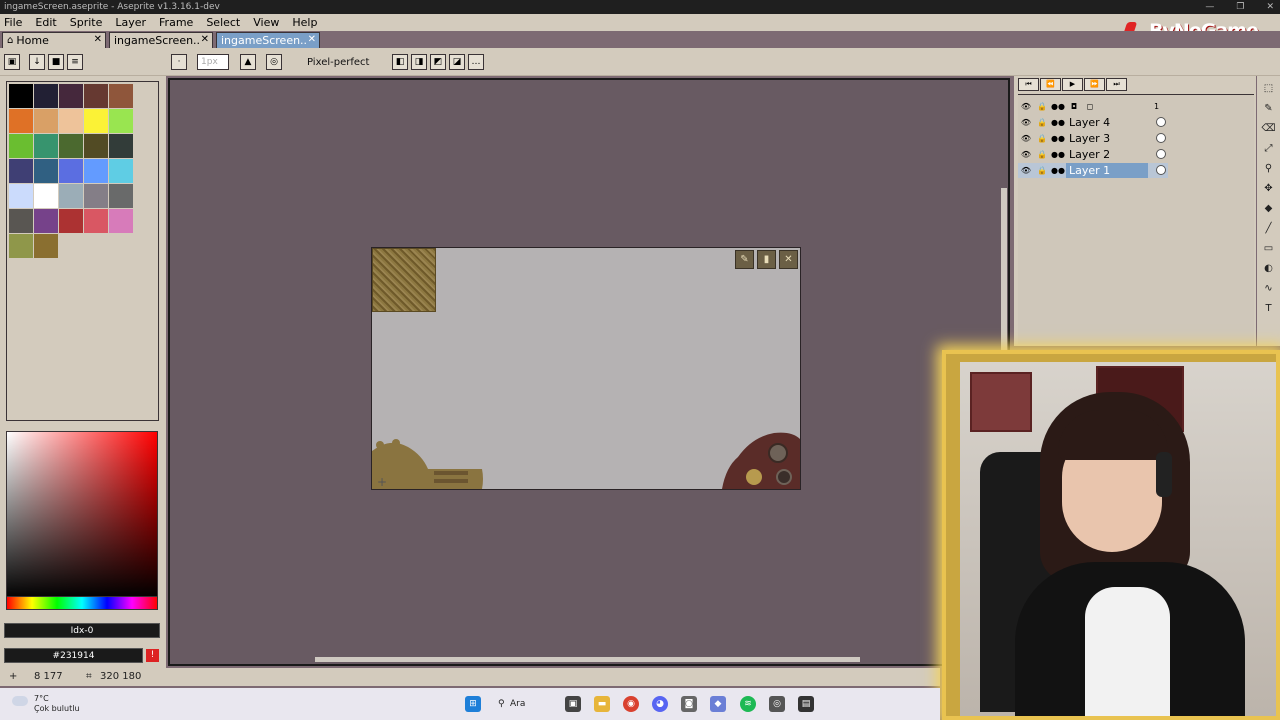  Describe the element at coordinates (718, 704) in the screenshot. I see `app-icon: ◆` at that location.